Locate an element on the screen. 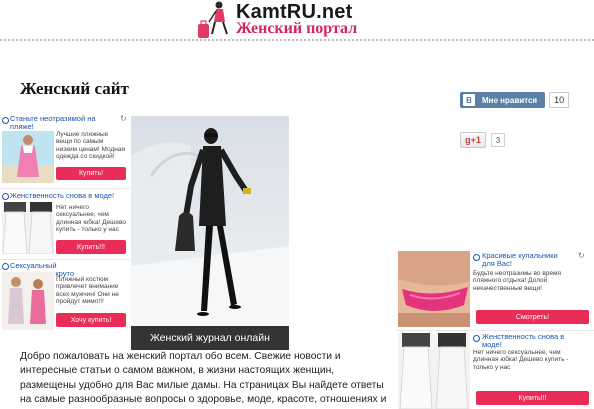 This screenshot has height=409, width=594. vk-like-label: Мне нравится is located at coordinates (510, 100).